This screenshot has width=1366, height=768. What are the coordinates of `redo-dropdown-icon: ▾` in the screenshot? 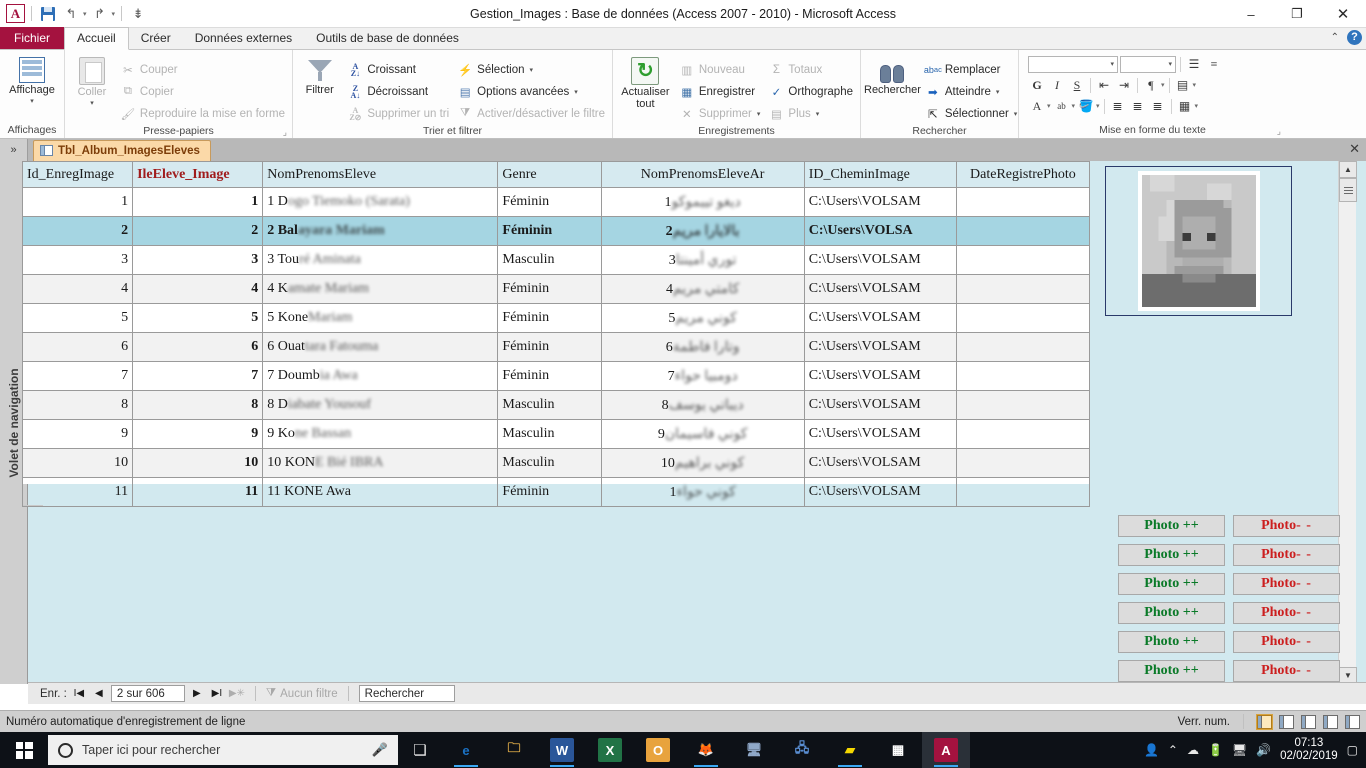 It's located at (114, 14).